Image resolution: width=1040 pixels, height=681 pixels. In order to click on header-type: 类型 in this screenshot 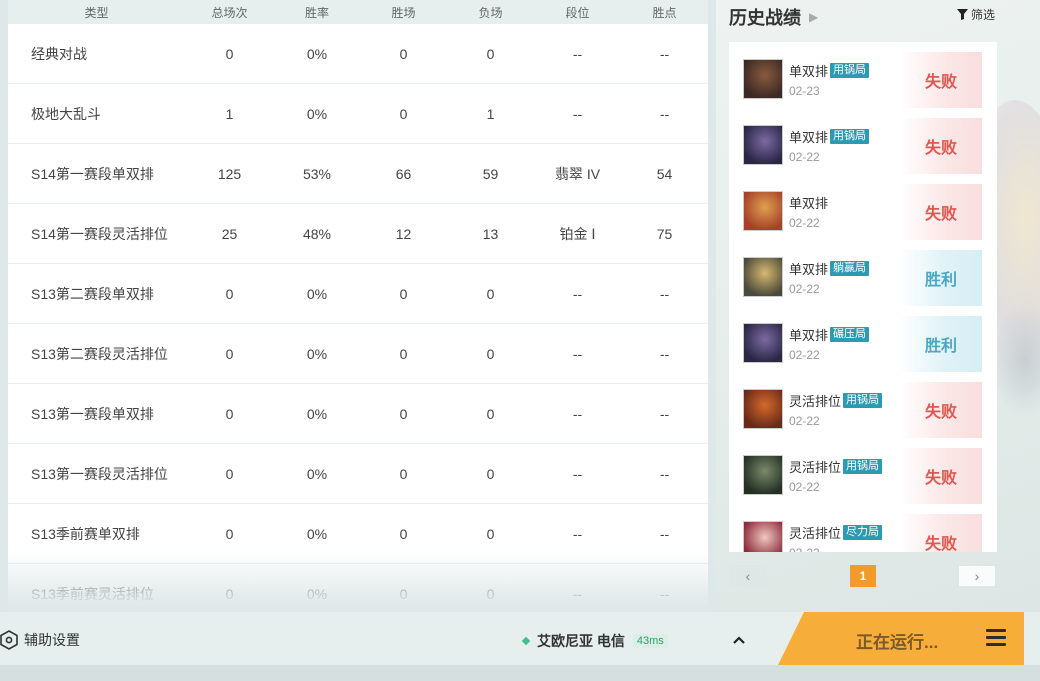, I will do `click(96, 12)`.